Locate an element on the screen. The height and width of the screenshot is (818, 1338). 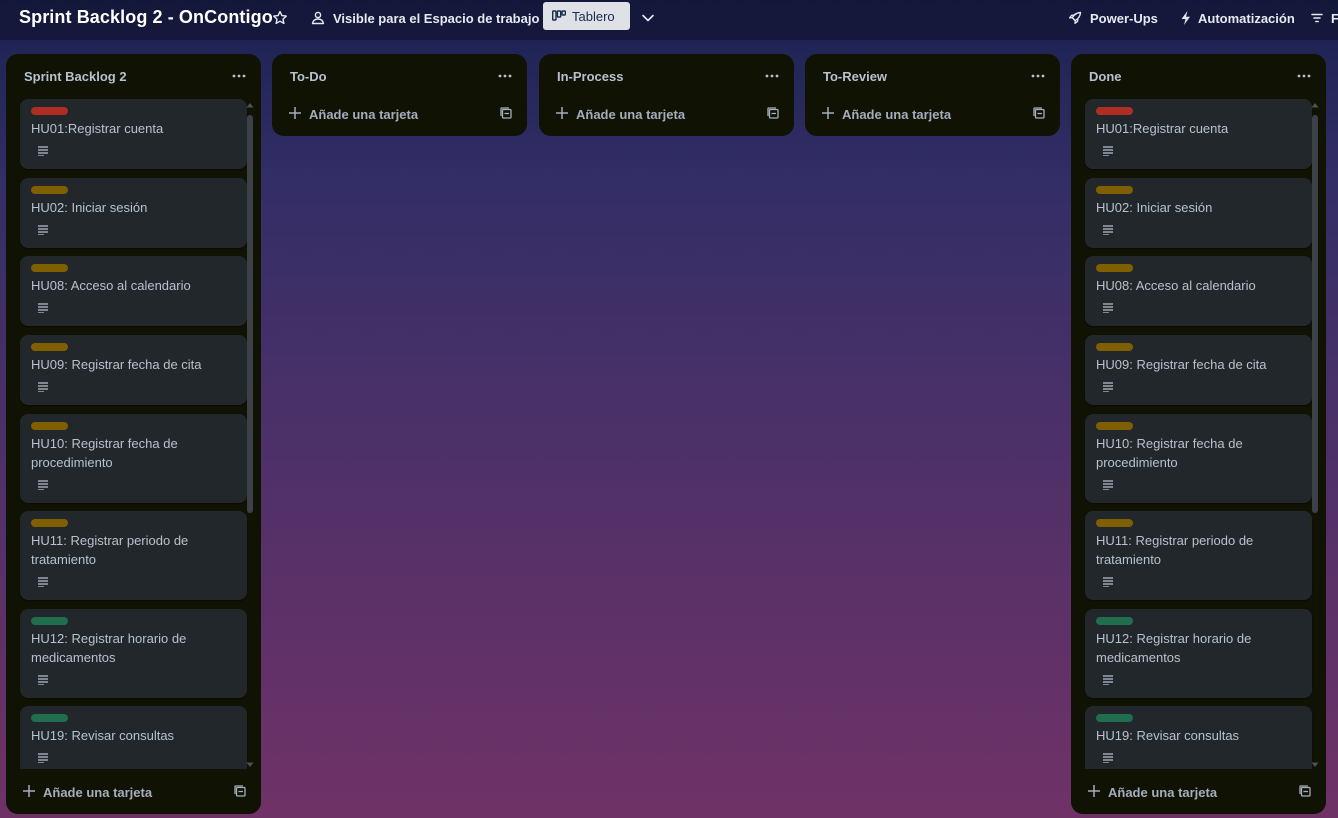
list-in-process: In-Process Añade una tarjeta is located at coordinates (666, 95).